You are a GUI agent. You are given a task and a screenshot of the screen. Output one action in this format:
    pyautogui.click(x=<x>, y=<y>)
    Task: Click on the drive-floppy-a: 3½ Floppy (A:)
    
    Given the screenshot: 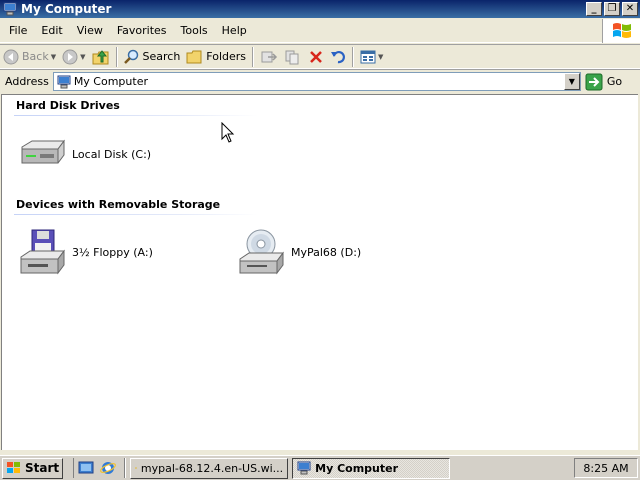 What is the action you would take?
    pyautogui.click(x=85, y=252)
    